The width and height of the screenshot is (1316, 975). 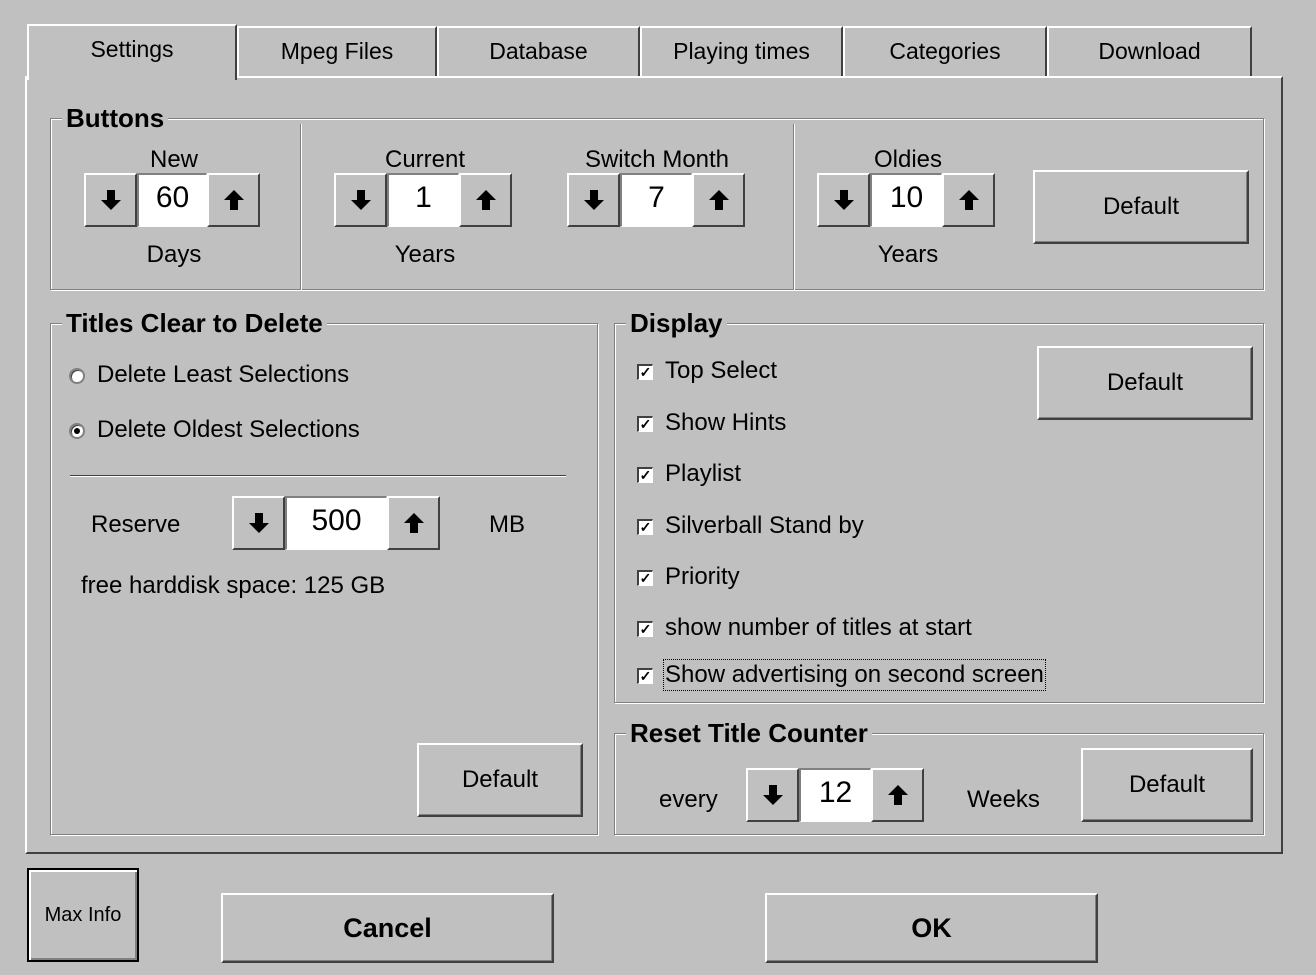 I want to click on delete-oldest-label: Delete Oldest Selections, so click(x=228, y=430).